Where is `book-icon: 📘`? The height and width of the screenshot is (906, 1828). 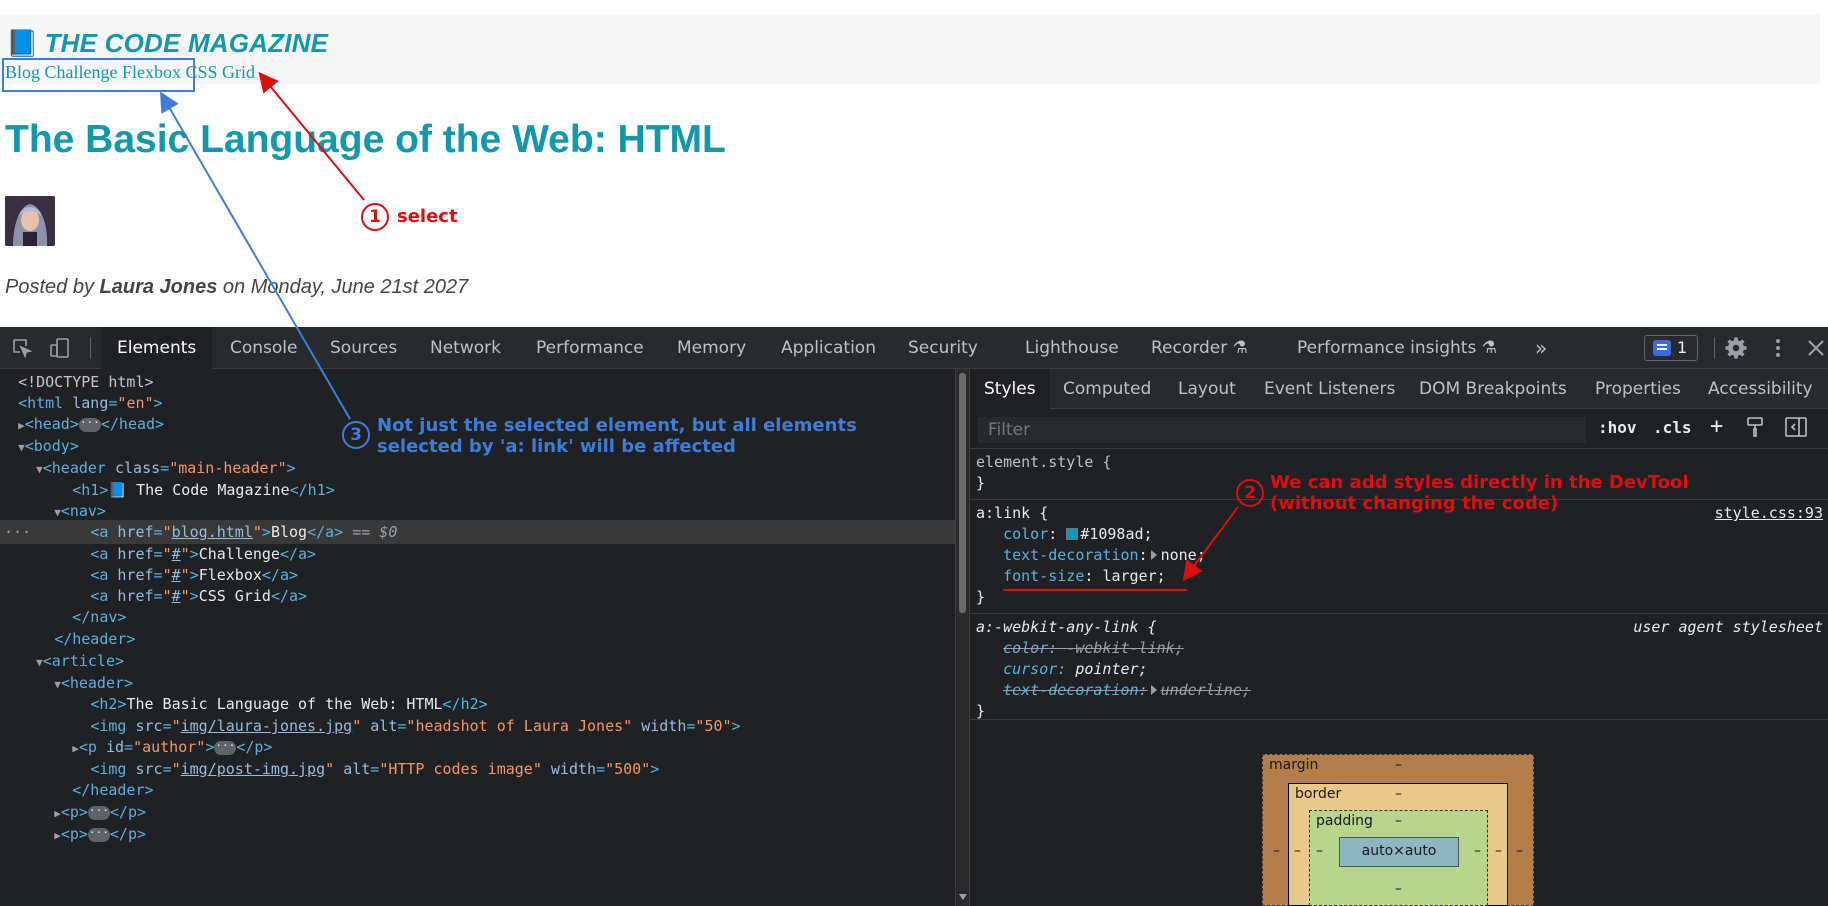 book-icon: 📘 is located at coordinates (22, 43).